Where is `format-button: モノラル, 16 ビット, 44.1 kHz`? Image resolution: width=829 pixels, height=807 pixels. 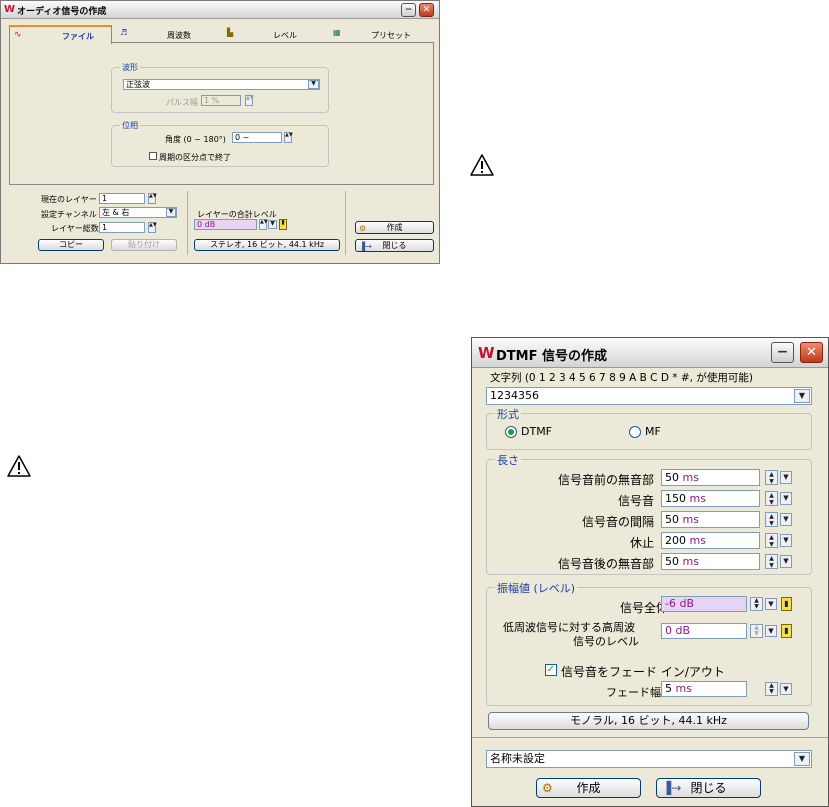
format-button: モノラル, 16 ビット, 44.1 kHz is located at coordinates (648, 721).